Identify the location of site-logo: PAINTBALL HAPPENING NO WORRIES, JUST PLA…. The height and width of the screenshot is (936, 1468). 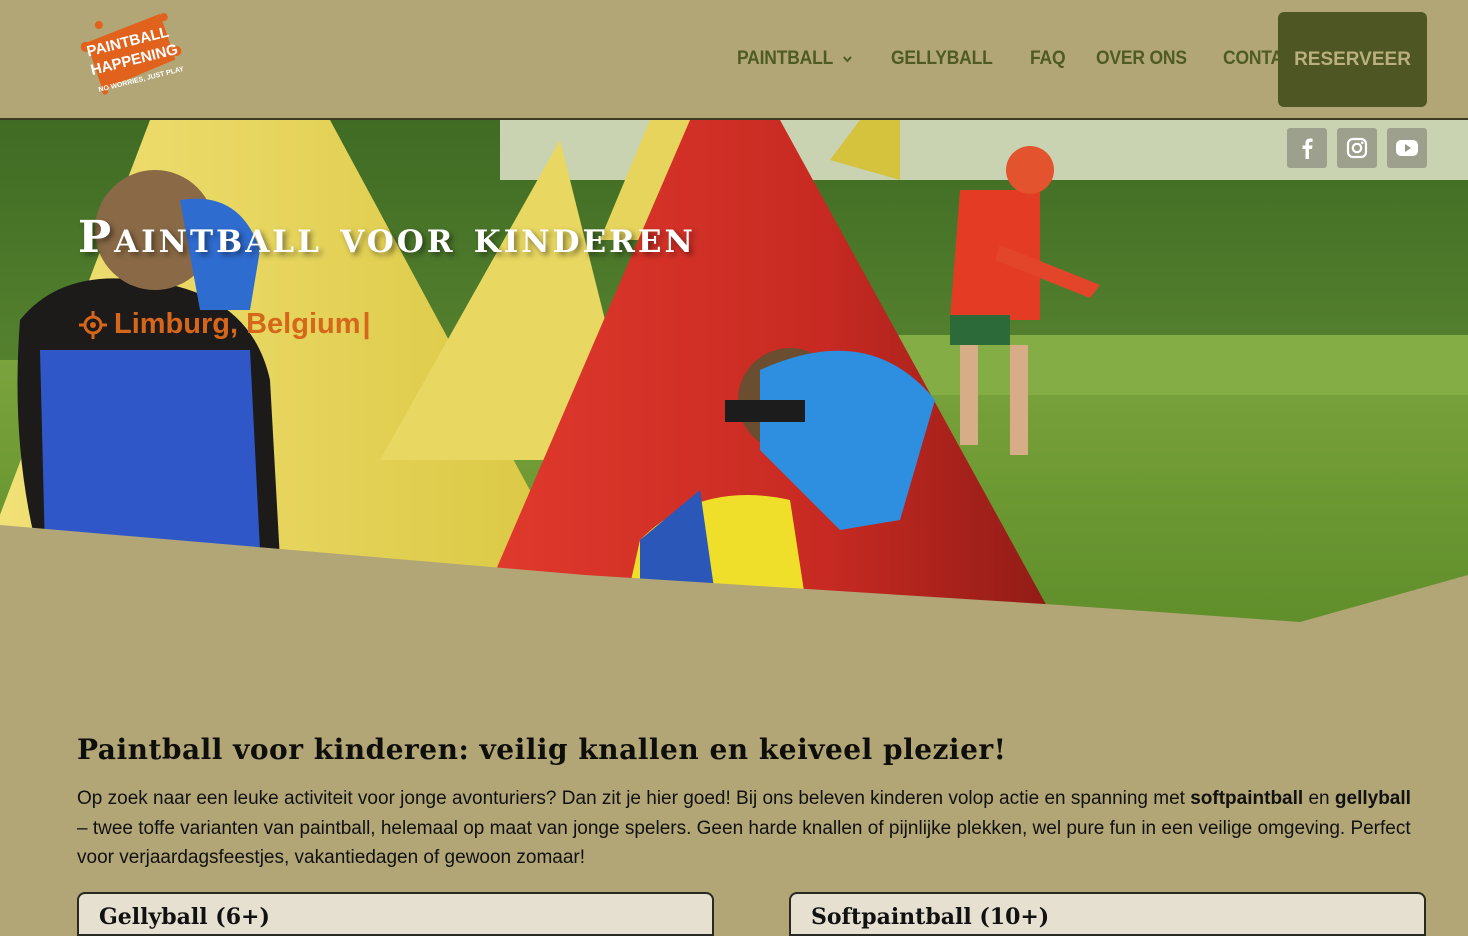
(132, 59).